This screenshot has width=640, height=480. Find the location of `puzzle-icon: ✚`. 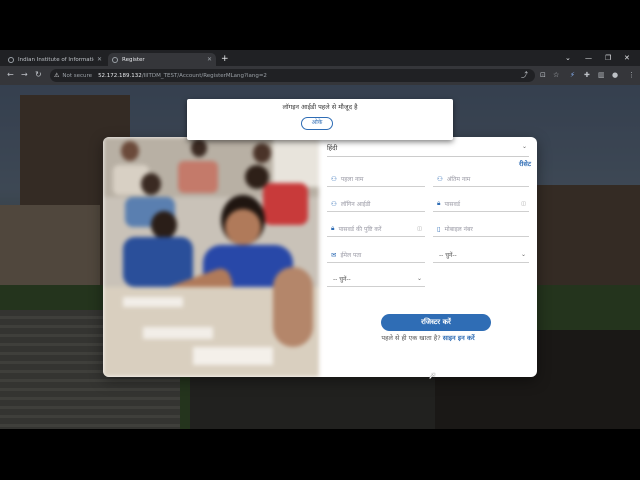

puzzle-icon: ✚ is located at coordinates (587, 75).